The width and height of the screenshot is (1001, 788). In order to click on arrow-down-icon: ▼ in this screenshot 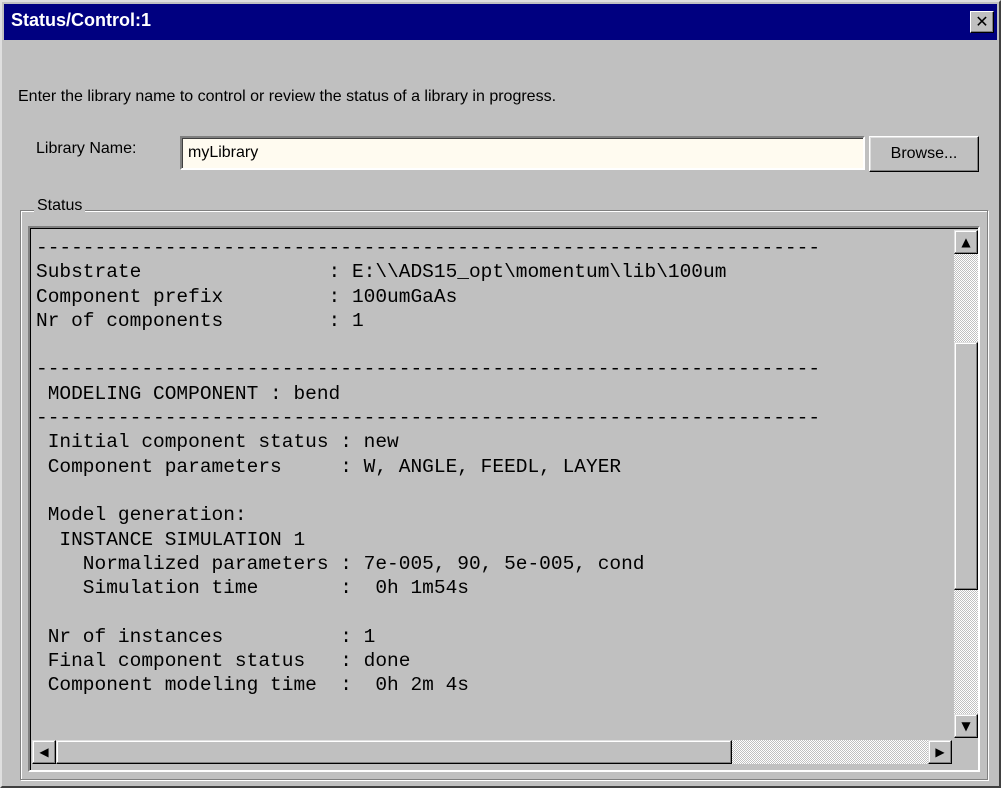, I will do `click(966, 726)`.